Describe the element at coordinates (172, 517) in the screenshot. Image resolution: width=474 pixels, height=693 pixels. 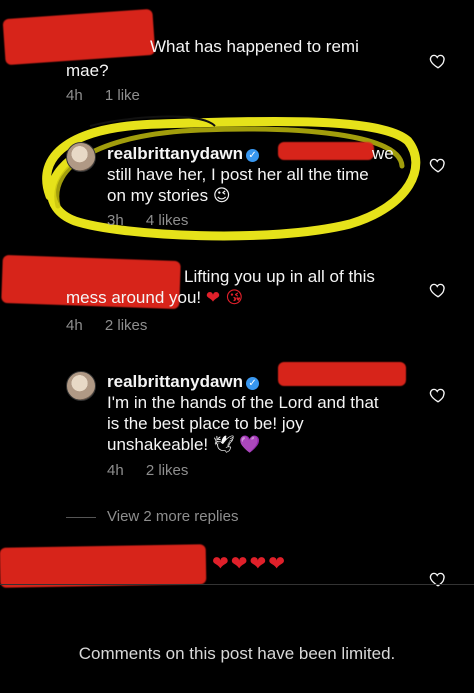
I see `view-more-replies: View 2 more replies` at that location.